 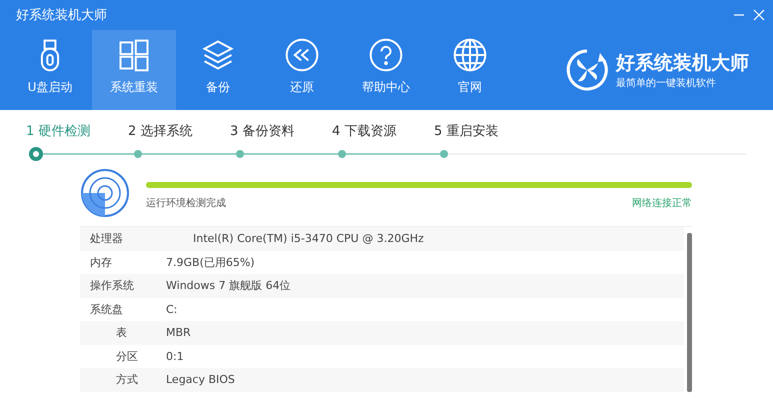 What do you see at coordinates (172, 309) in the screenshot?
I see `info-value: C:` at bounding box center [172, 309].